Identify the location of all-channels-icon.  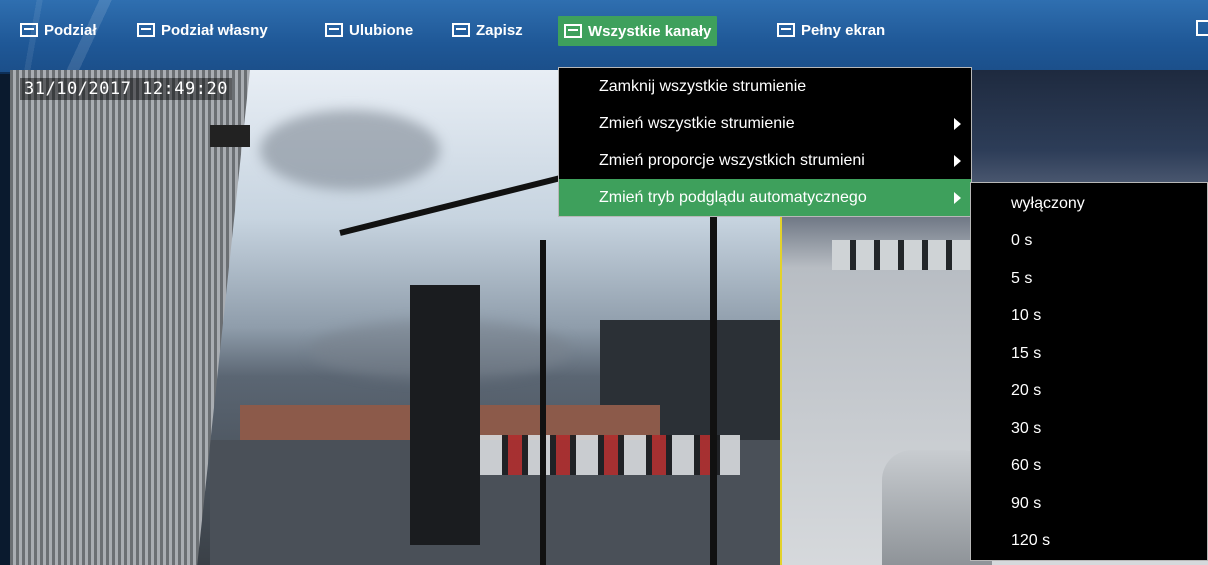
(573, 31).